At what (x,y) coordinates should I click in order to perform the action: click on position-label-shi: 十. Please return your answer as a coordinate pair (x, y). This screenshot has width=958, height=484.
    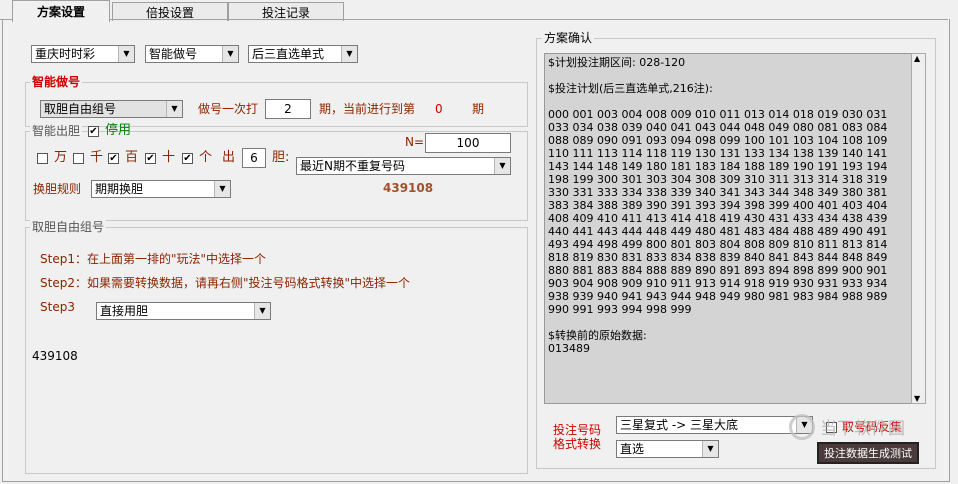
    Looking at the image, I should click on (169, 157).